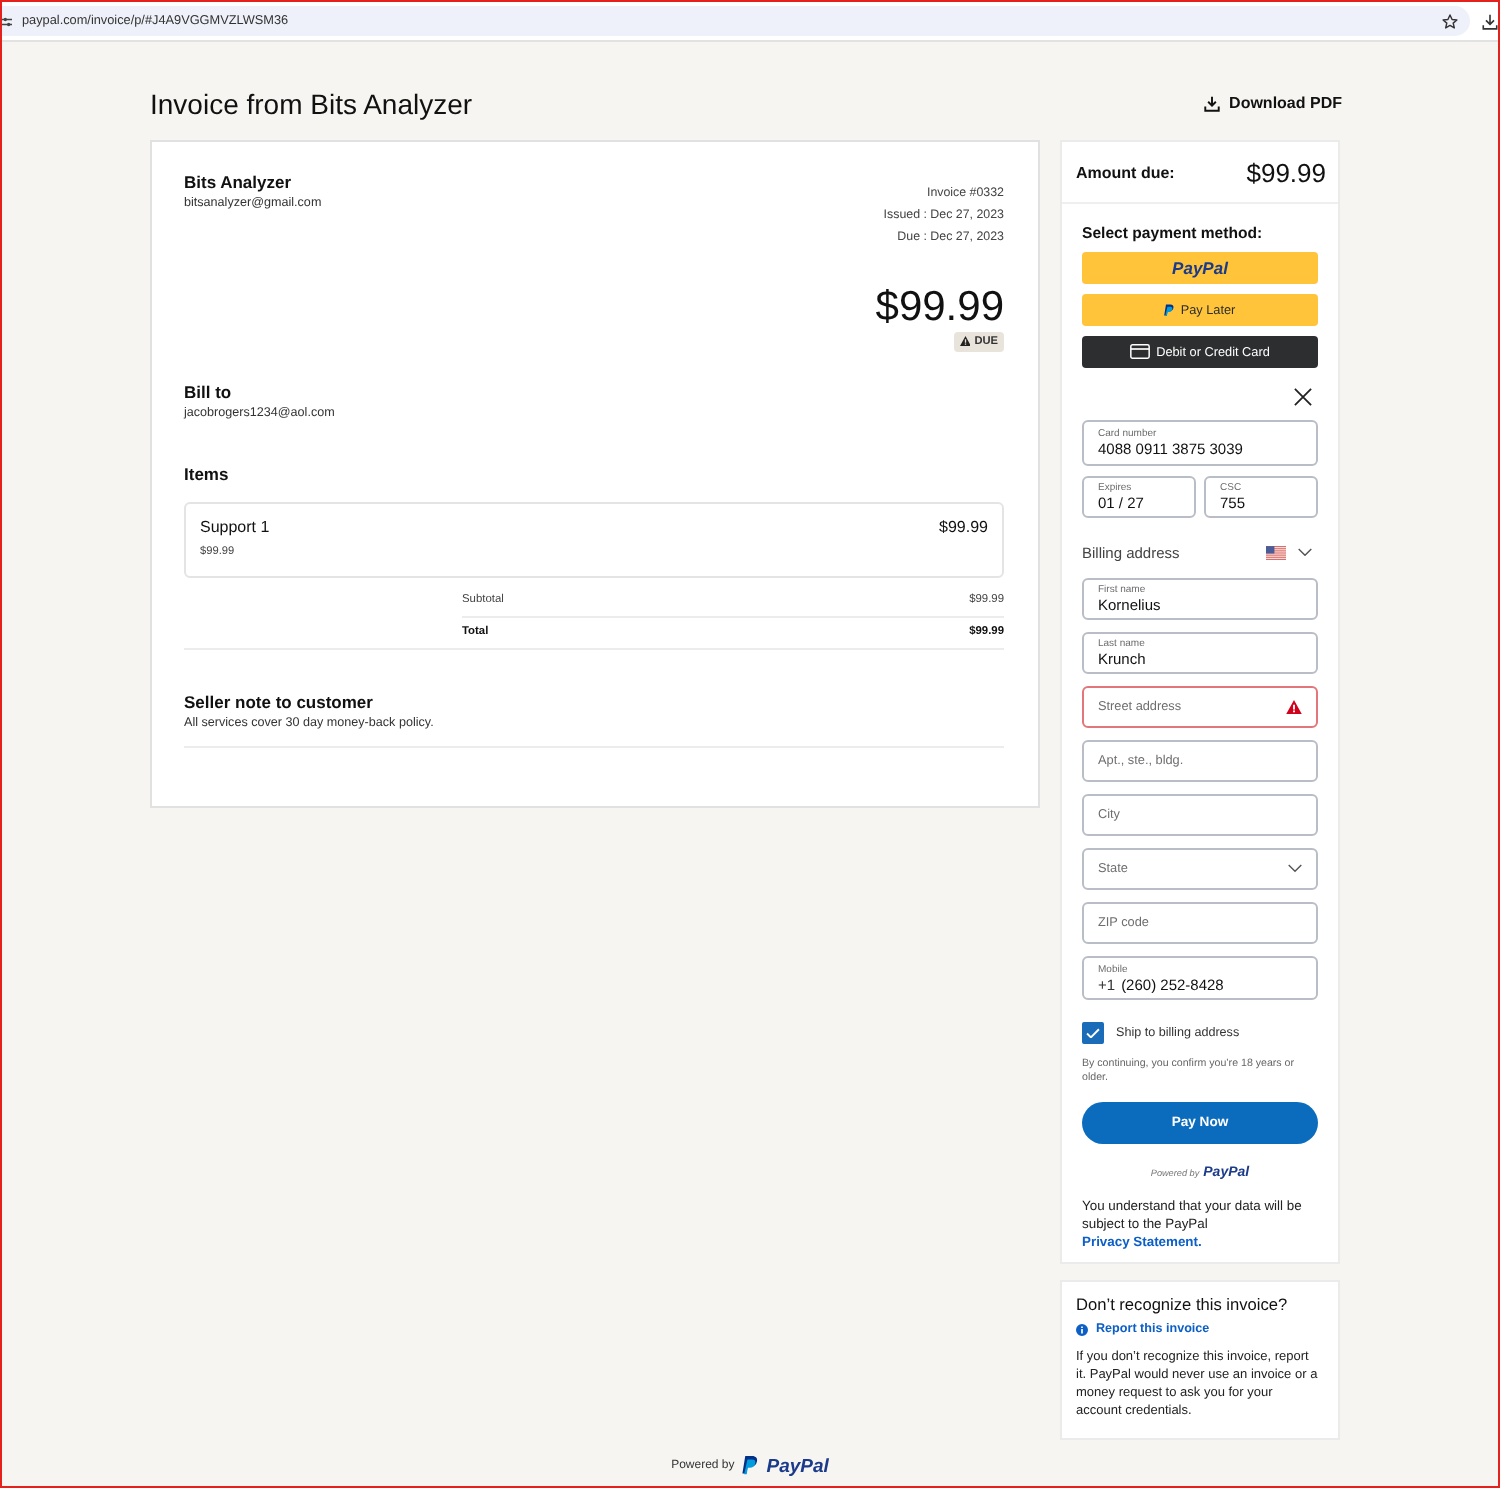 The width and height of the screenshot is (1500, 1488). I want to click on page-title: Invoice from Bits Analyzer, so click(311, 103).